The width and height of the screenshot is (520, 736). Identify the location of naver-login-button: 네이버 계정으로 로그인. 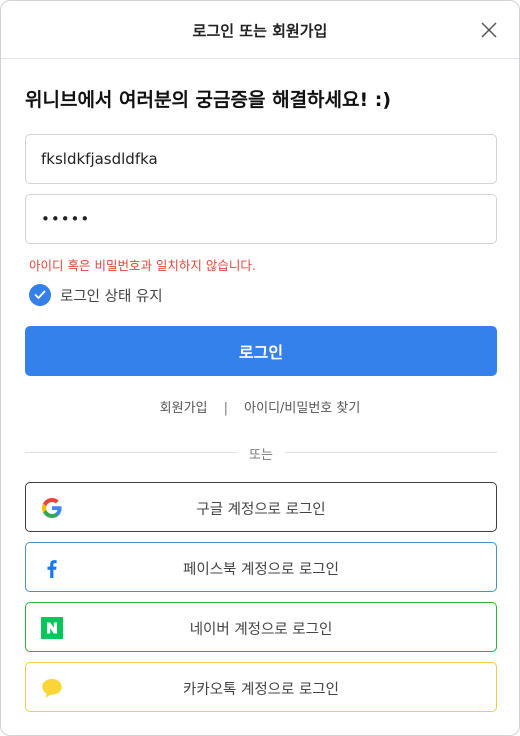
(261, 627).